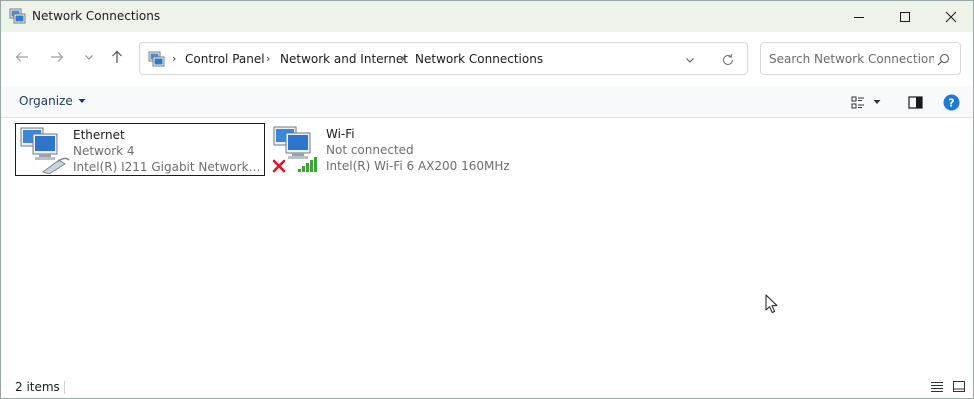 Image resolution: width=974 pixels, height=399 pixels. Describe the element at coordinates (479, 59) in the screenshot. I see `breadcrumb-network-connections: Network Connections` at that location.